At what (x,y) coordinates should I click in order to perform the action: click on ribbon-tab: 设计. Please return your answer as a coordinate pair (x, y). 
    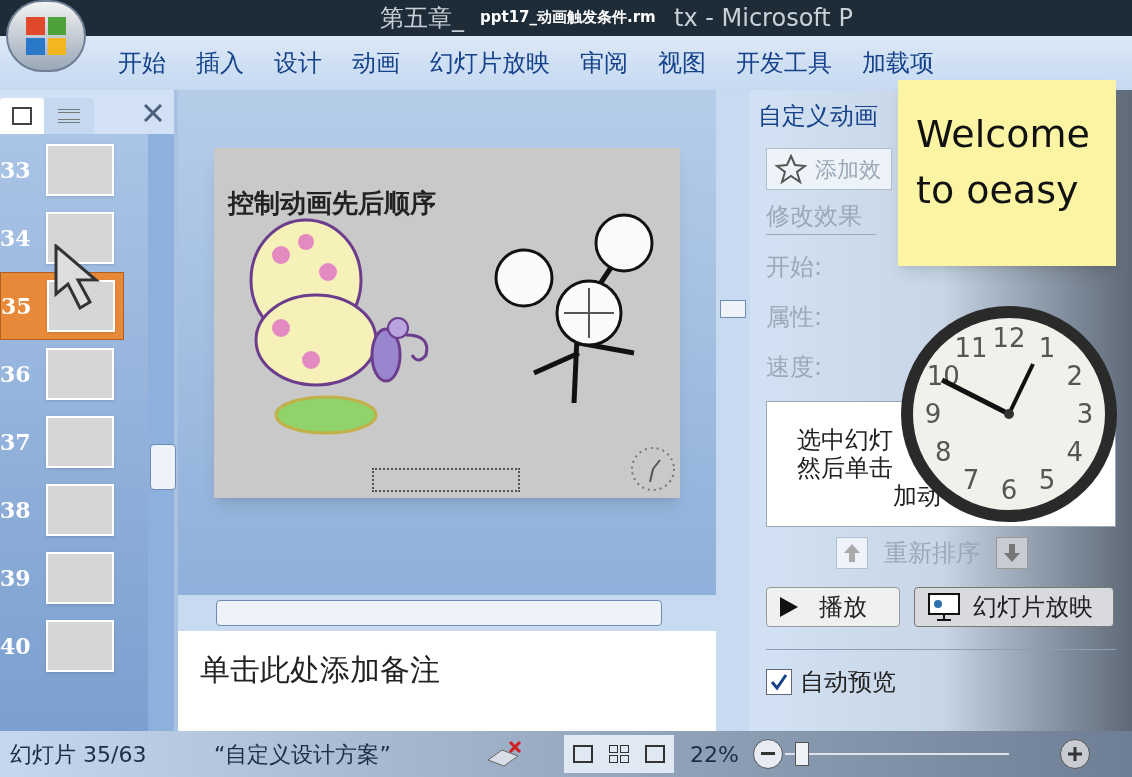
    Looking at the image, I should click on (298, 63).